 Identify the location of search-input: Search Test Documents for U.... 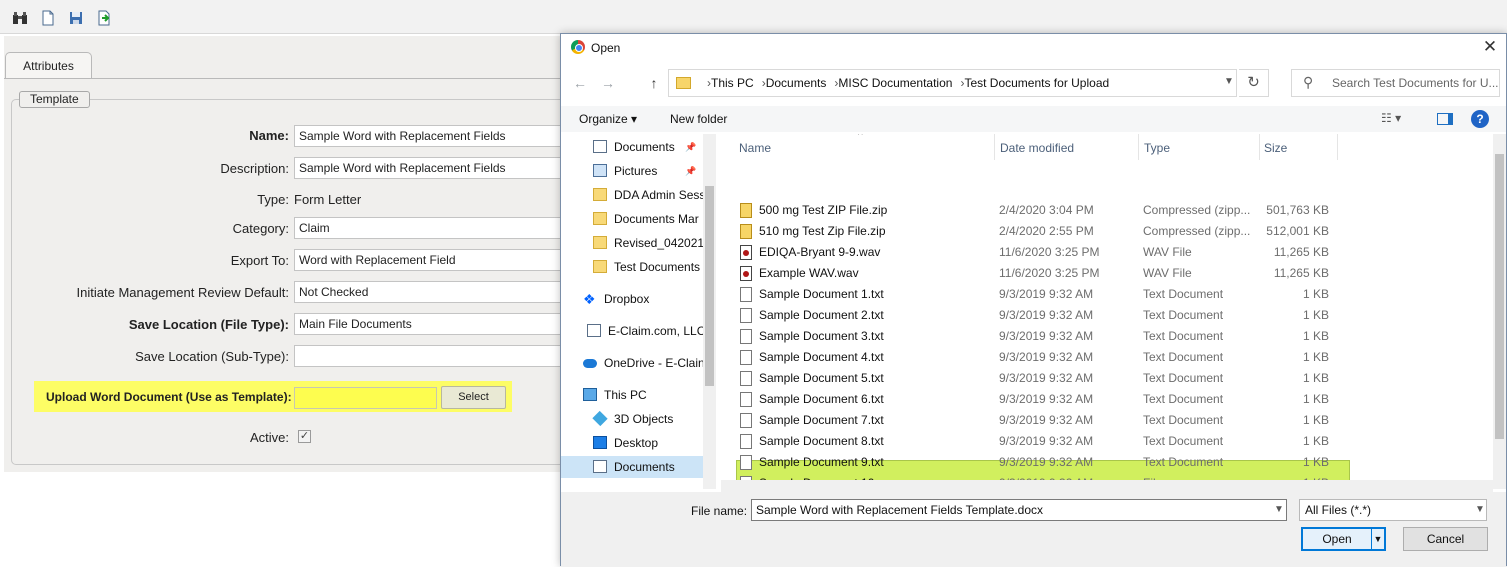
(1395, 83).